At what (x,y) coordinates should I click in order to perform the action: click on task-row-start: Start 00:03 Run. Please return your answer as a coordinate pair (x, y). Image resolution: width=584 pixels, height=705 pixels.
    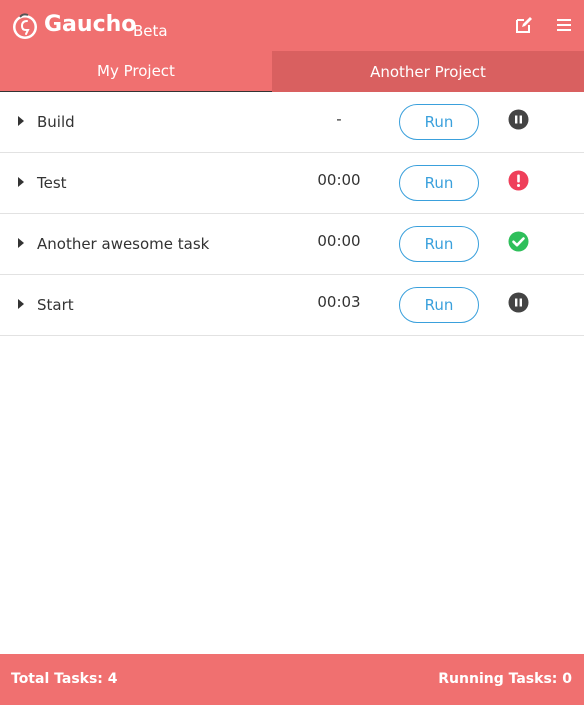
    Looking at the image, I should click on (292, 305).